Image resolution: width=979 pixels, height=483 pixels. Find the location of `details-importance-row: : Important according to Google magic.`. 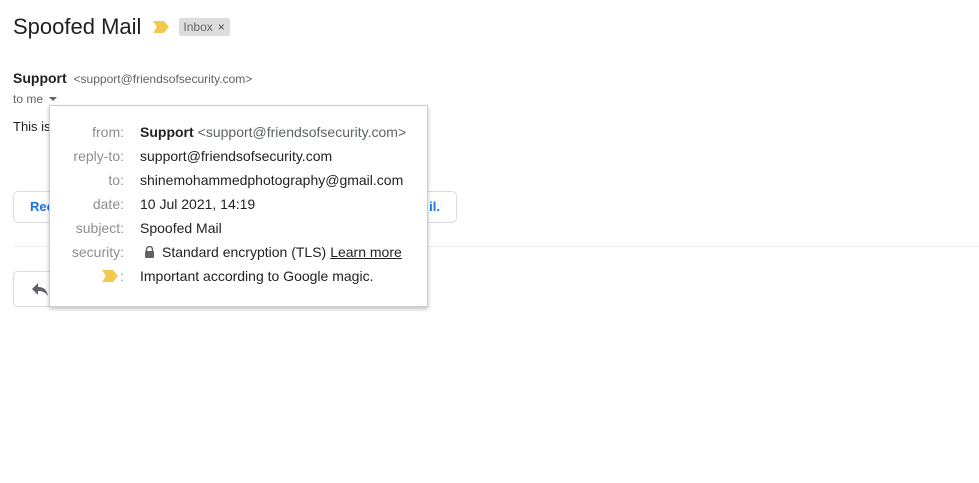

details-importance-row: : Important according to Google magic. is located at coordinates (238, 276).